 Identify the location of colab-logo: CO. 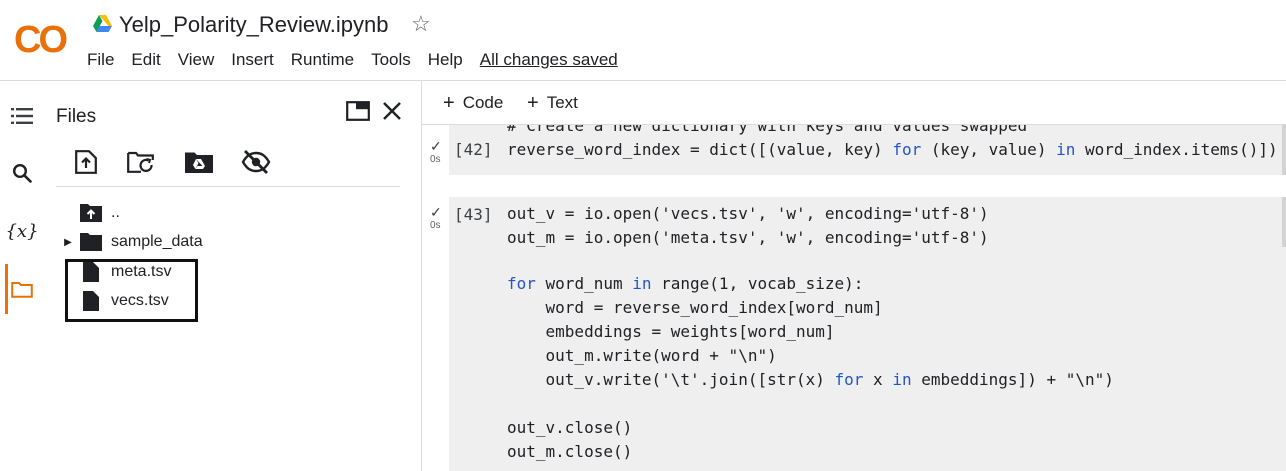
(42, 38).